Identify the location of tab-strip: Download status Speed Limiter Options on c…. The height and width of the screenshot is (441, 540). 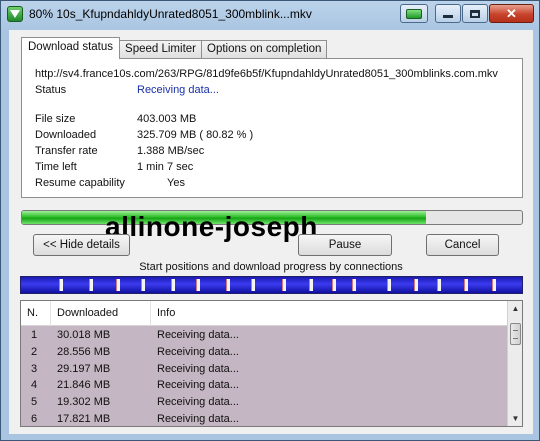
(174, 48).